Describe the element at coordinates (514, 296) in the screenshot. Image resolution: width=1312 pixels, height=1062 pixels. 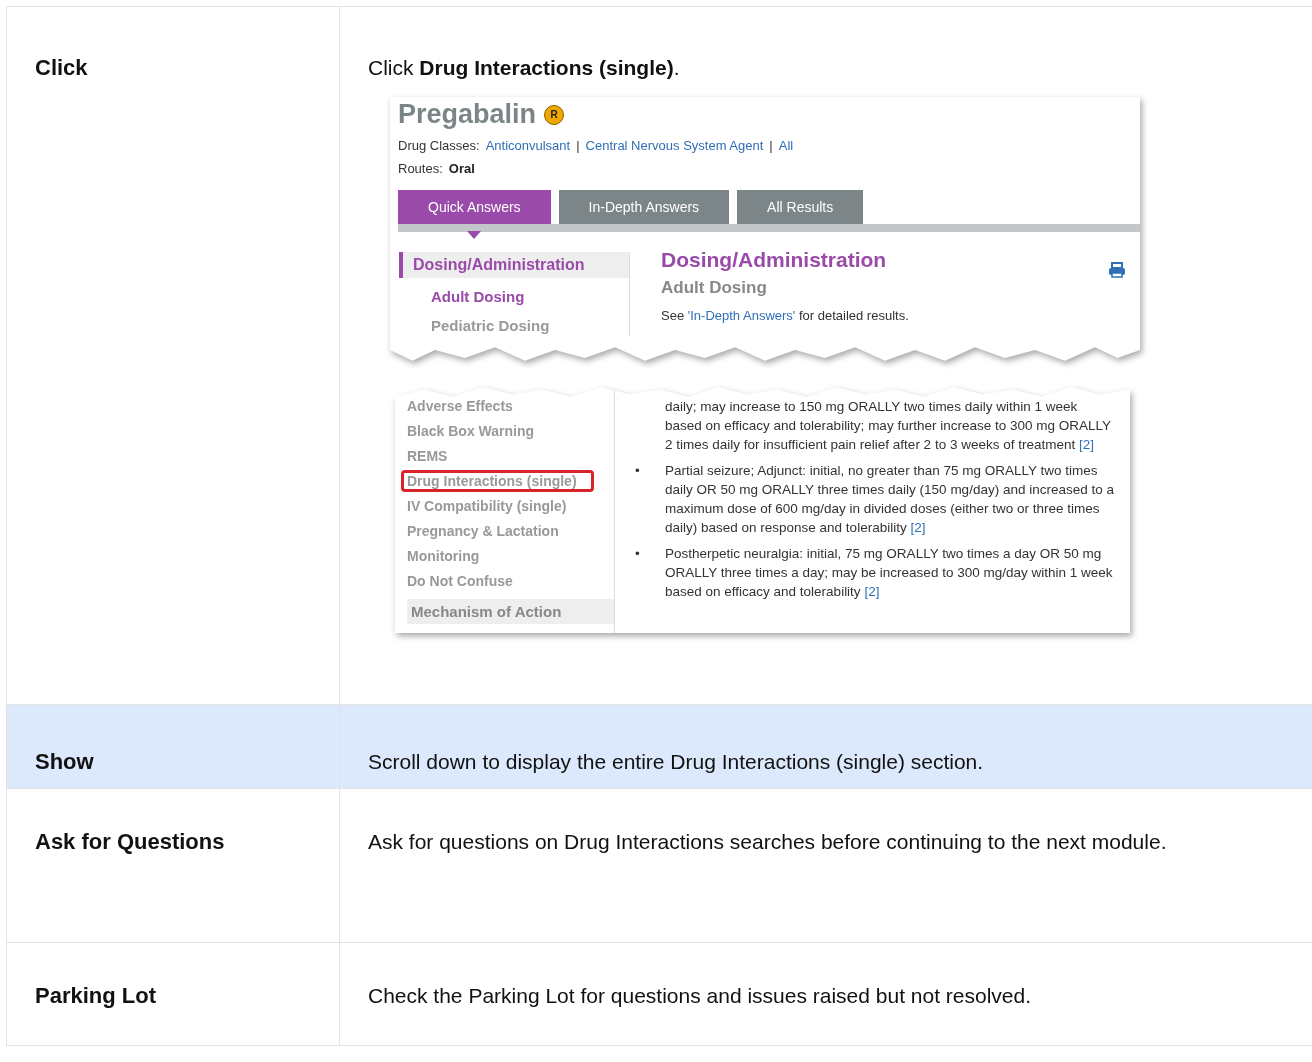
I see `sidebar-item: Adult Dosing` at that location.